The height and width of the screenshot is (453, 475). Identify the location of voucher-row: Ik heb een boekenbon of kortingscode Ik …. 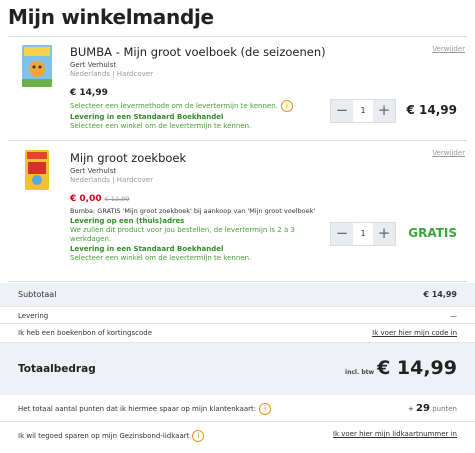
(237, 333).